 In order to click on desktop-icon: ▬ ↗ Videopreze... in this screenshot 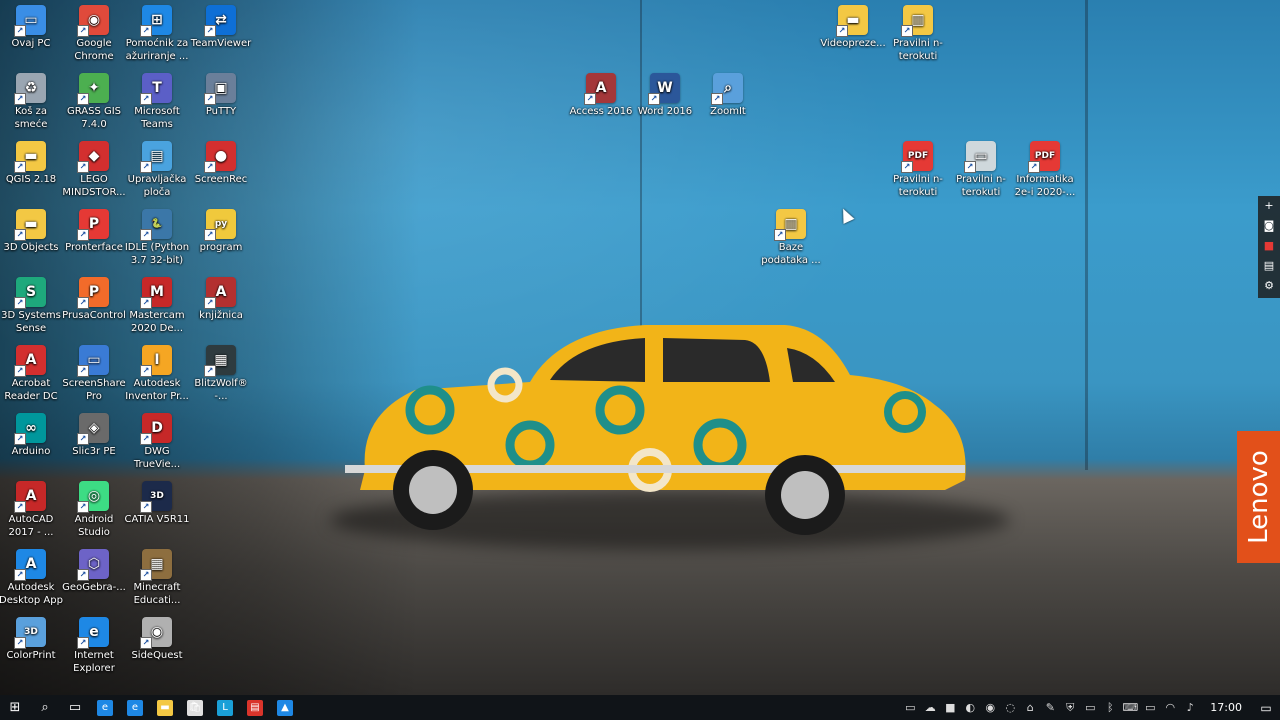, I will do `click(853, 27)`.